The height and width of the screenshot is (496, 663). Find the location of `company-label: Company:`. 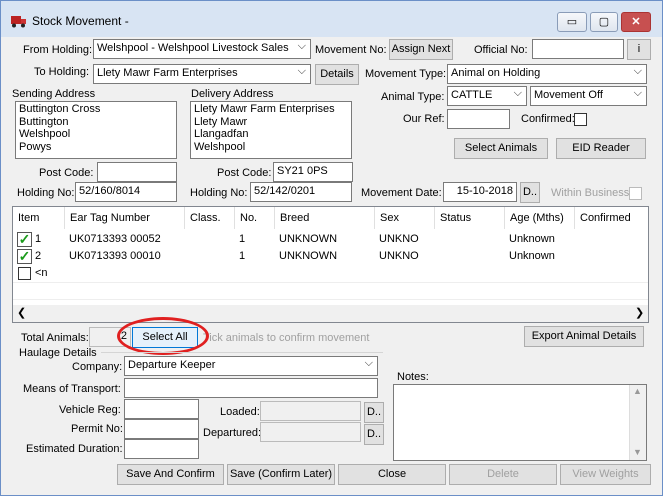

company-label: Company: is located at coordinates (97, 367).